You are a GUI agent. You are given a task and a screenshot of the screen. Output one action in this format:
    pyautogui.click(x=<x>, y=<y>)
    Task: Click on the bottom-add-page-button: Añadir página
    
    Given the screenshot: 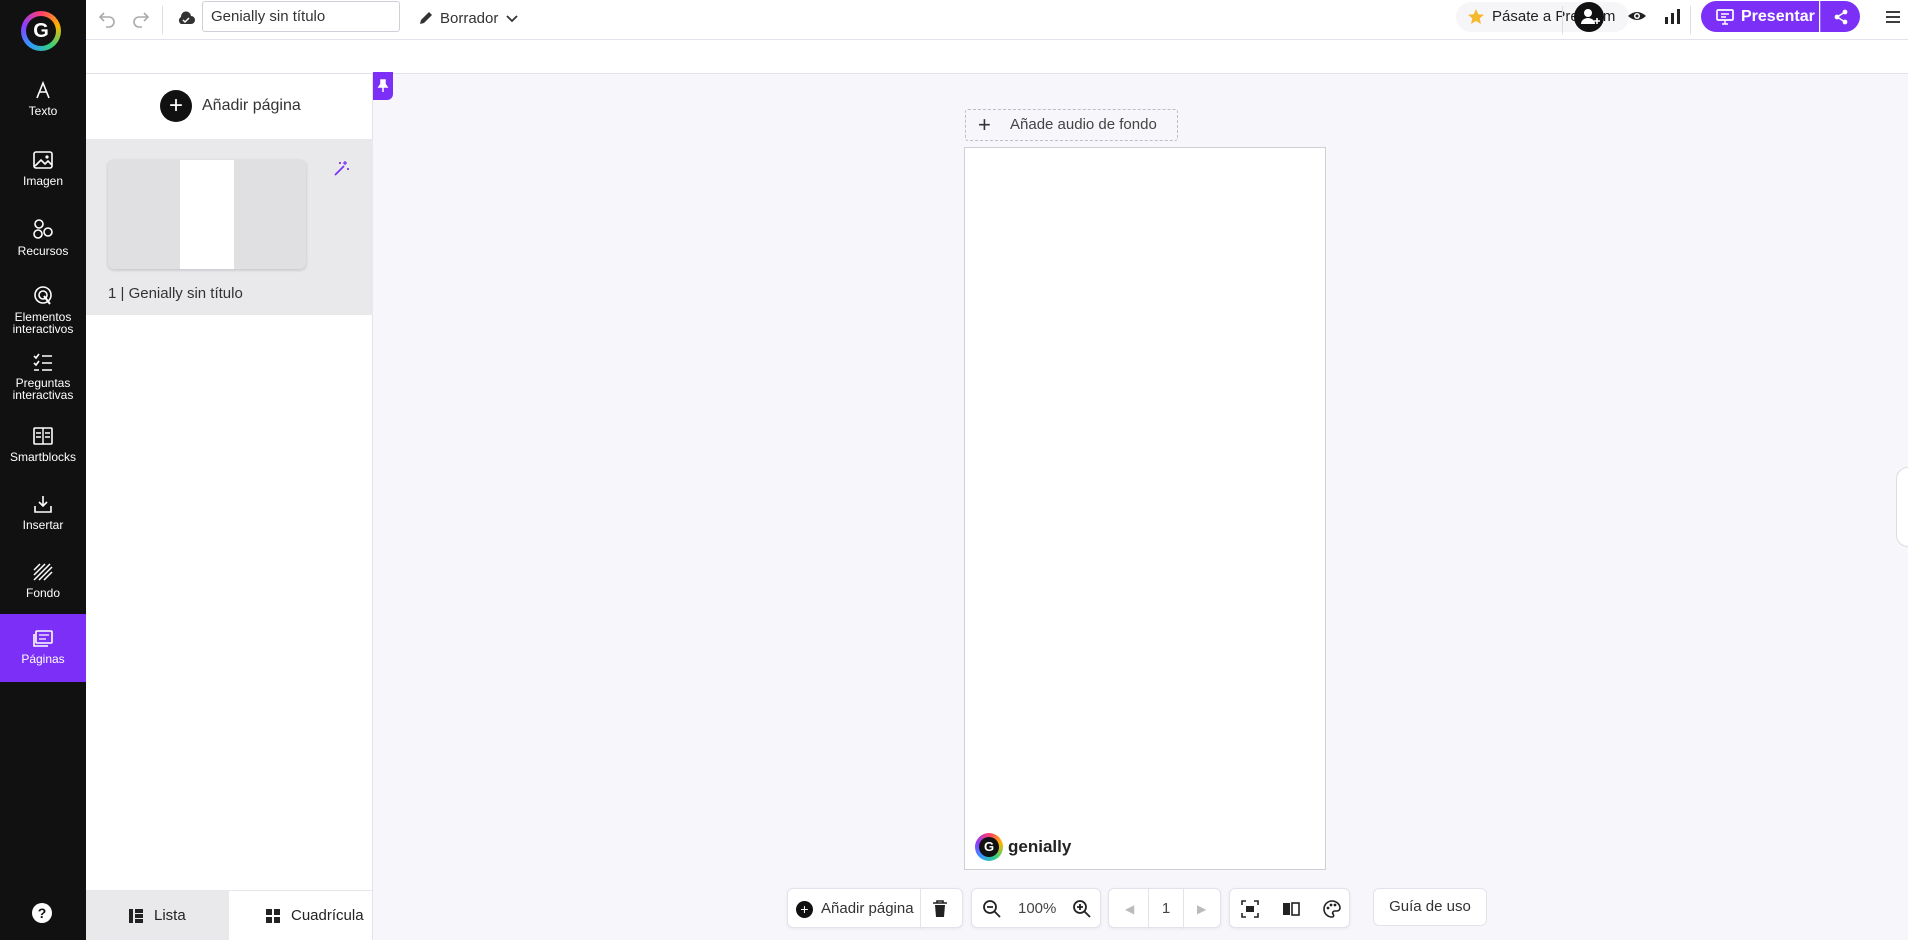 What is the action you would take?
    pyautogui.click(x=867, y=908)
    